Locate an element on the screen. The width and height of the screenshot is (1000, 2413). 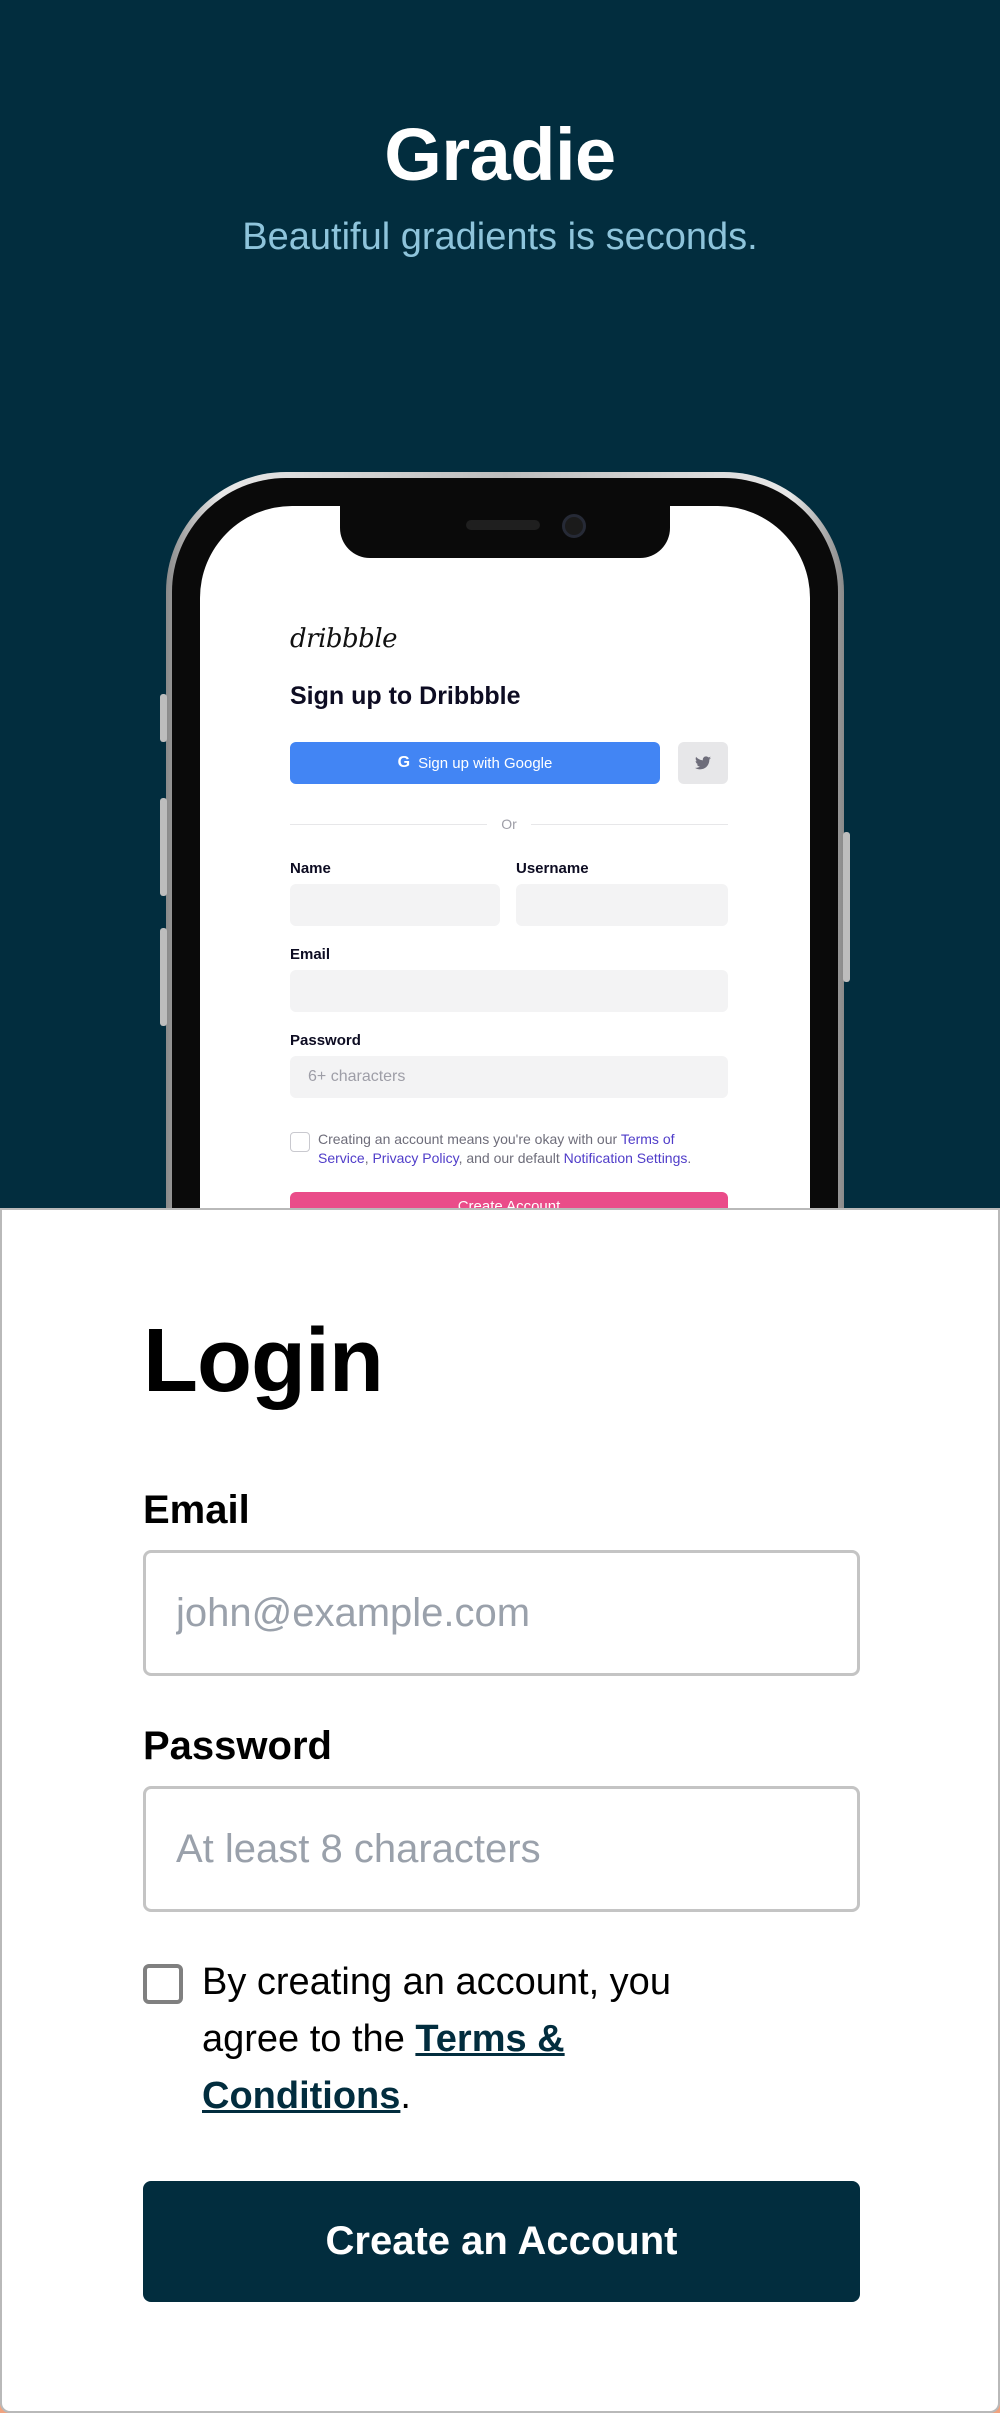
privacy-policy-link: Privacy Policy is located at coordinates (415, 1158).